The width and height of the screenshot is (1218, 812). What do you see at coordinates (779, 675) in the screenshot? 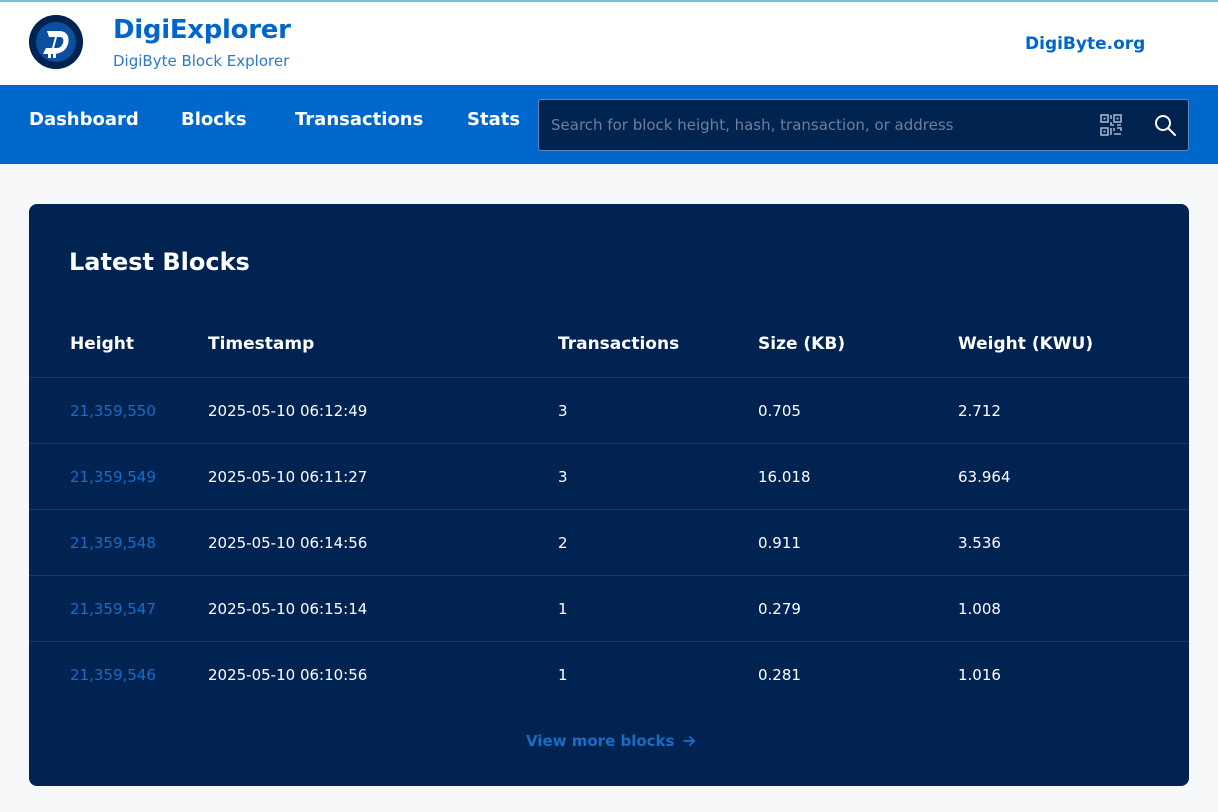
I see `block-size: 0.281` at bounding box center [779, 675].